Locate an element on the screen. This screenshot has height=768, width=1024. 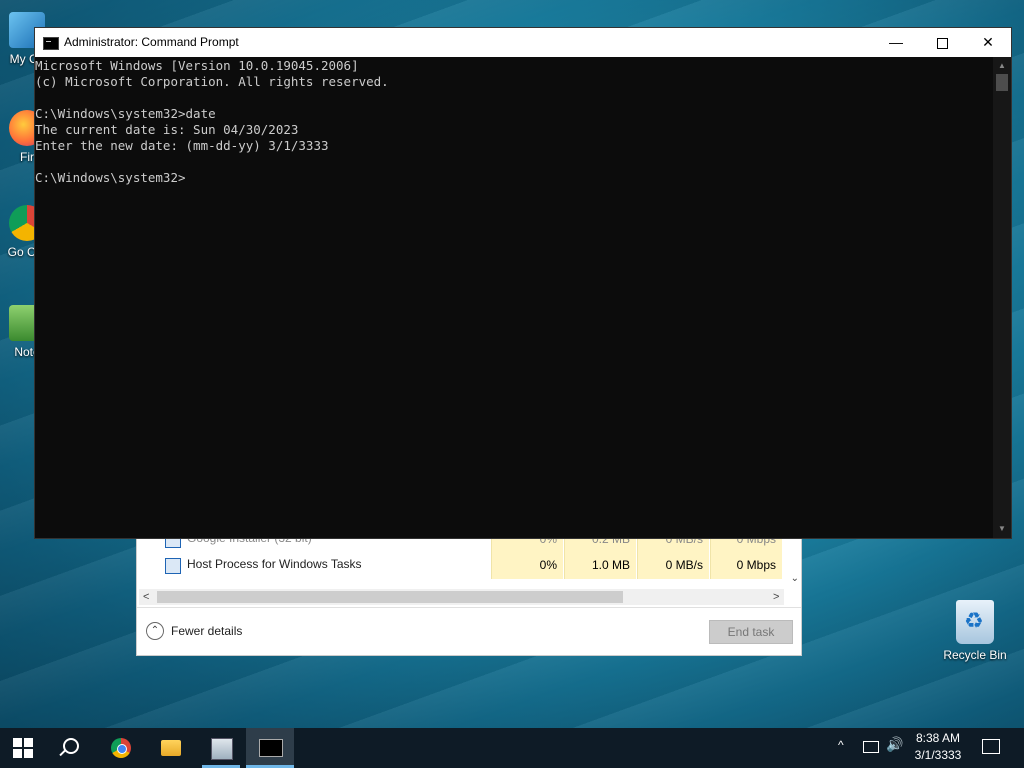
memory-cell: 1.0 MB is located at coordinates (600, 565).